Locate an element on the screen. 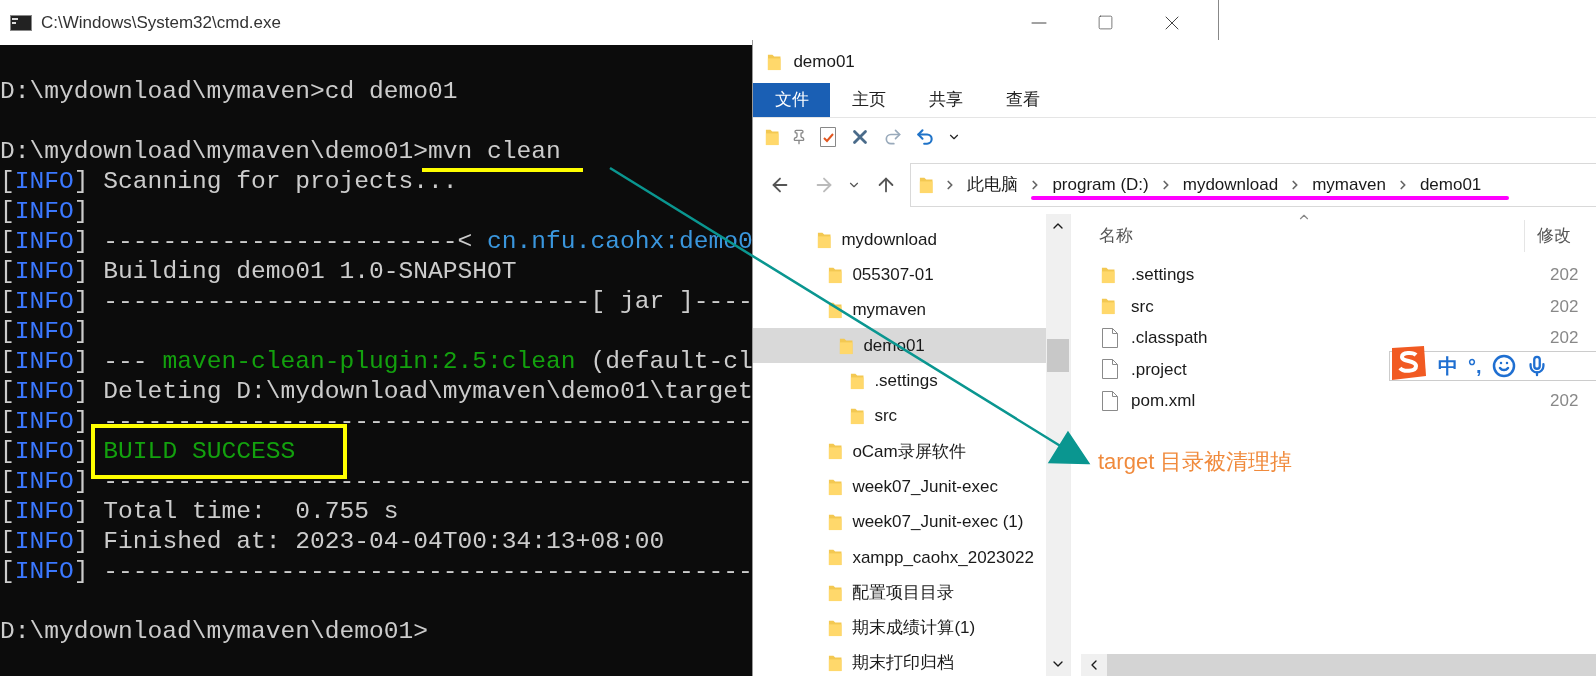 The width and height of the screenshot is (1596, 676). file-name: .settings is located at coordinates (1163, 275).